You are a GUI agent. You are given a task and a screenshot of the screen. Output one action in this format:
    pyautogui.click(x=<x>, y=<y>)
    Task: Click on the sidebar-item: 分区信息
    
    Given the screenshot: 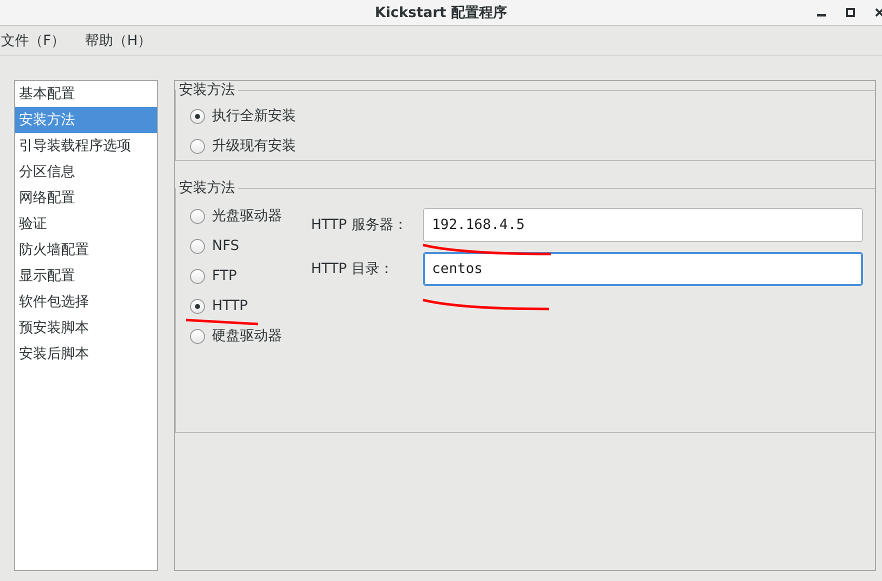 What is the action you would take?
    pyautogui.click(x=86, y=172)
    